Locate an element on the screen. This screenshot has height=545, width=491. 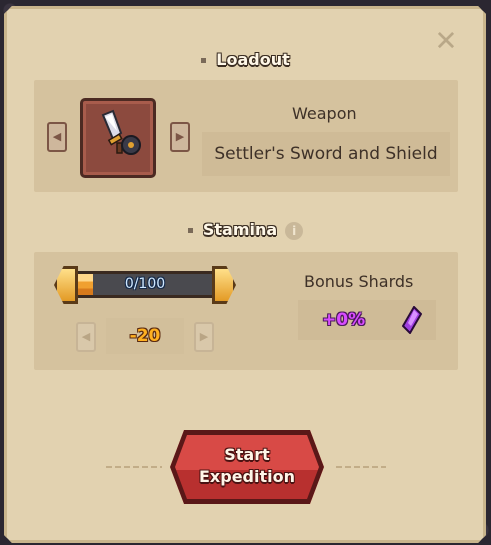
stamina-increase-button: ▶ is located at coordinates (204, 337).